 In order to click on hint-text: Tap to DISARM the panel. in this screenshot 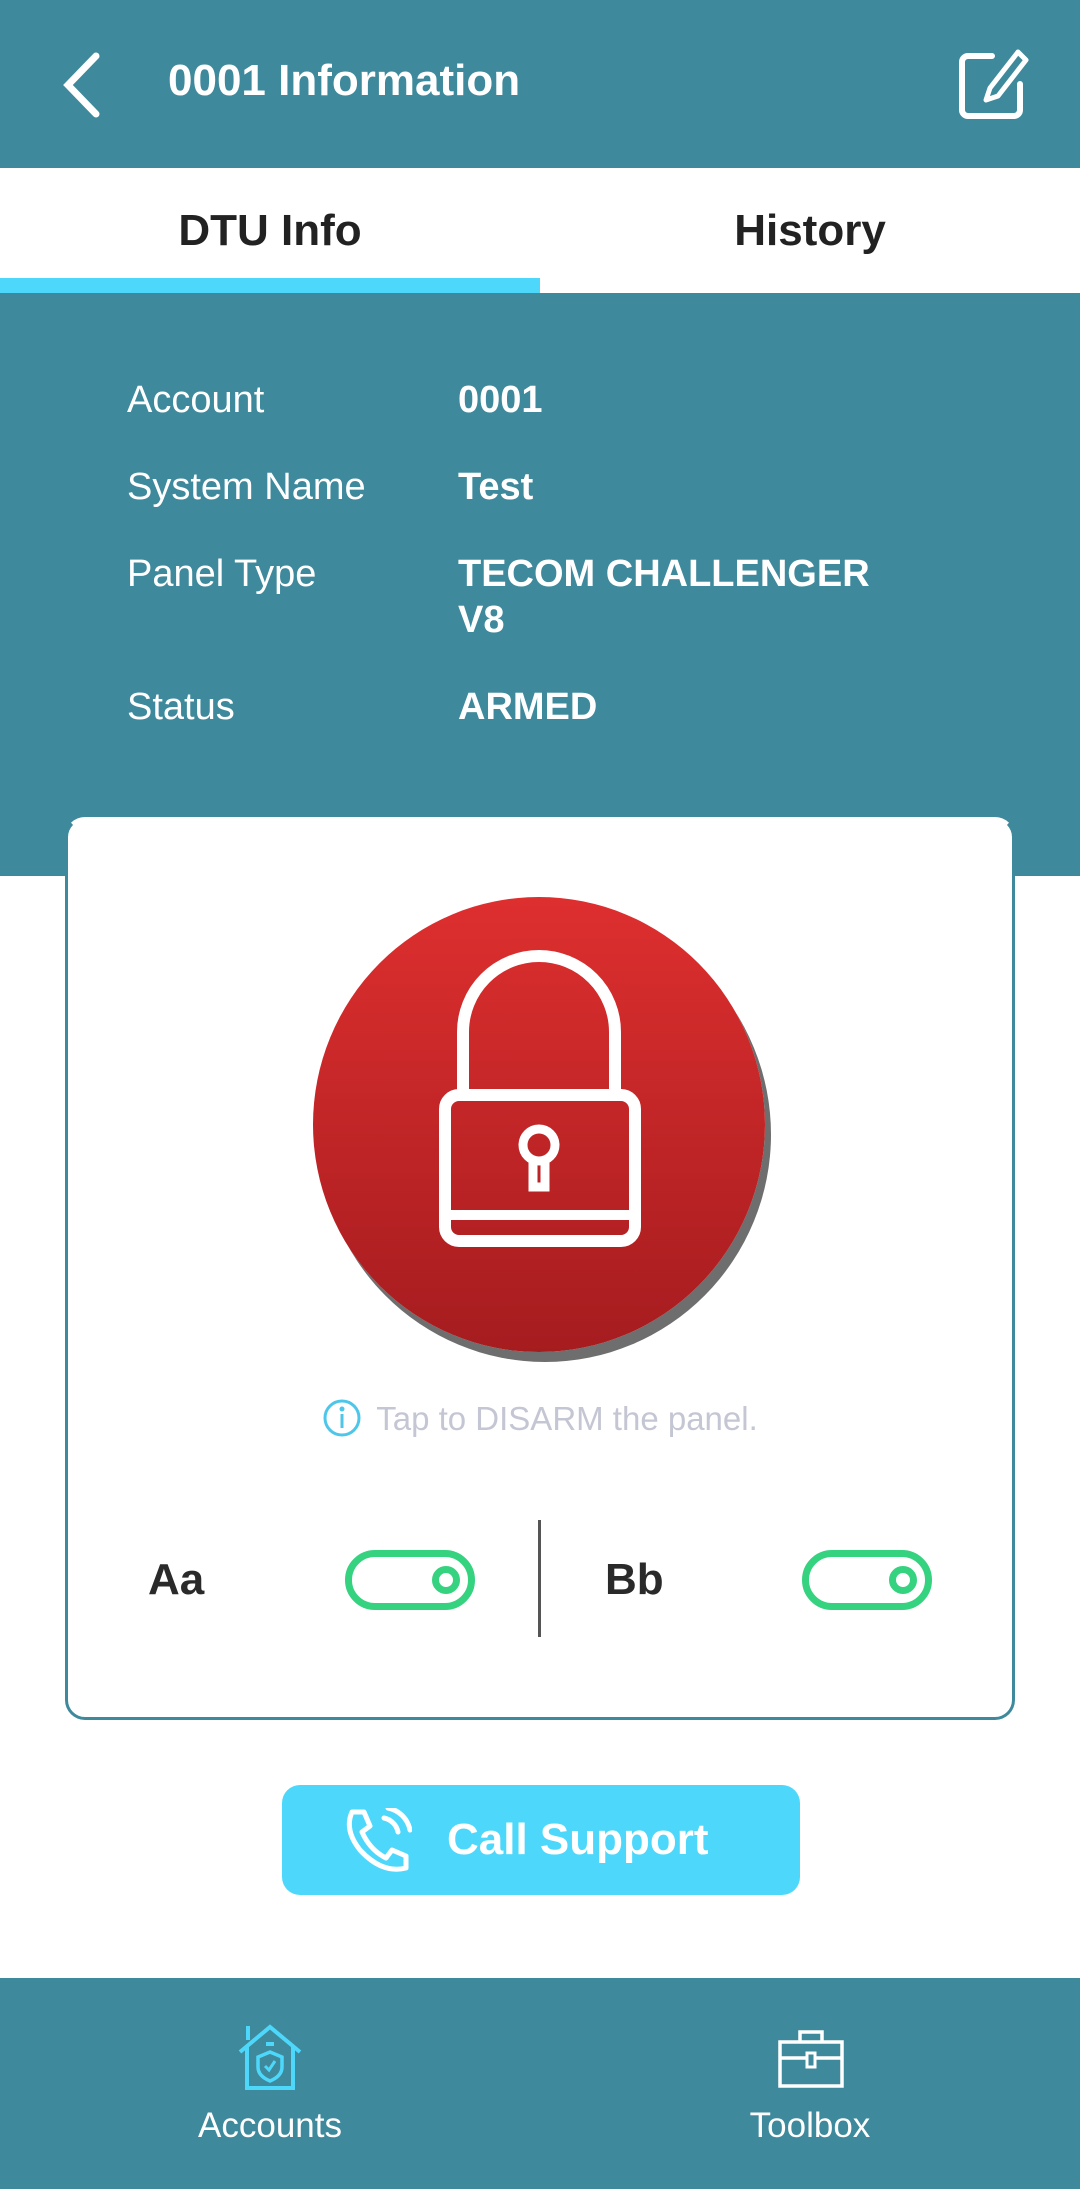, I will do `click(567, 1418)`.